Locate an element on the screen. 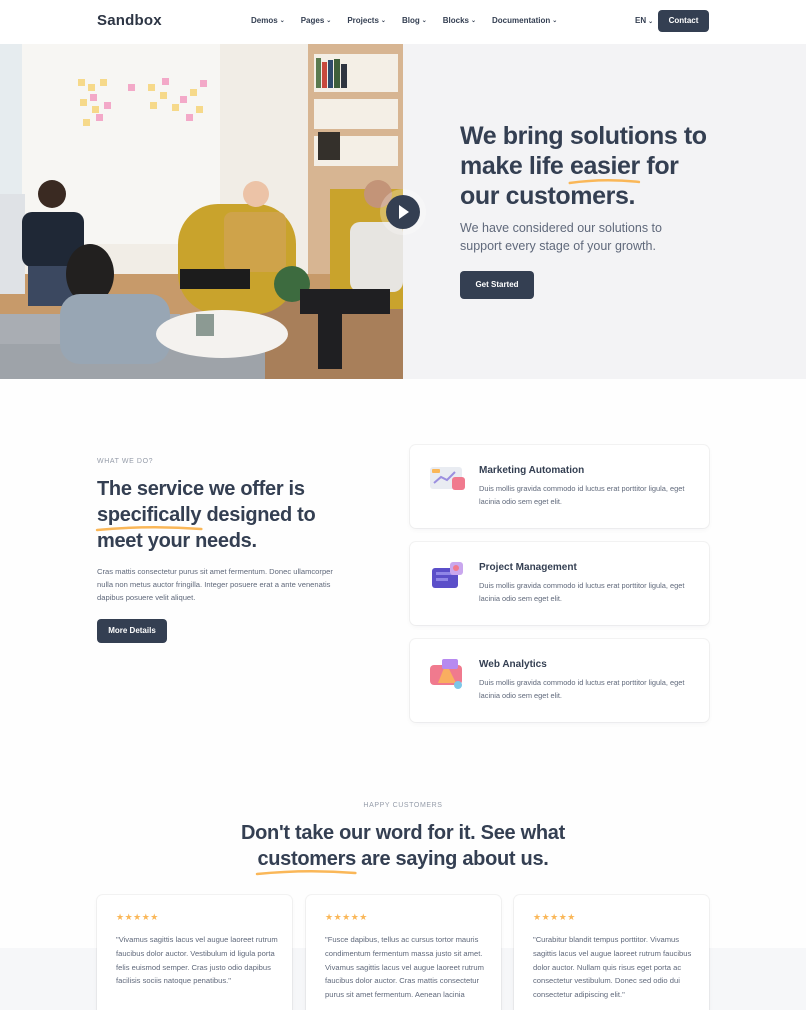 The image size is (806, 1010). highlight-text: customers is located at coordinates (306, 859).